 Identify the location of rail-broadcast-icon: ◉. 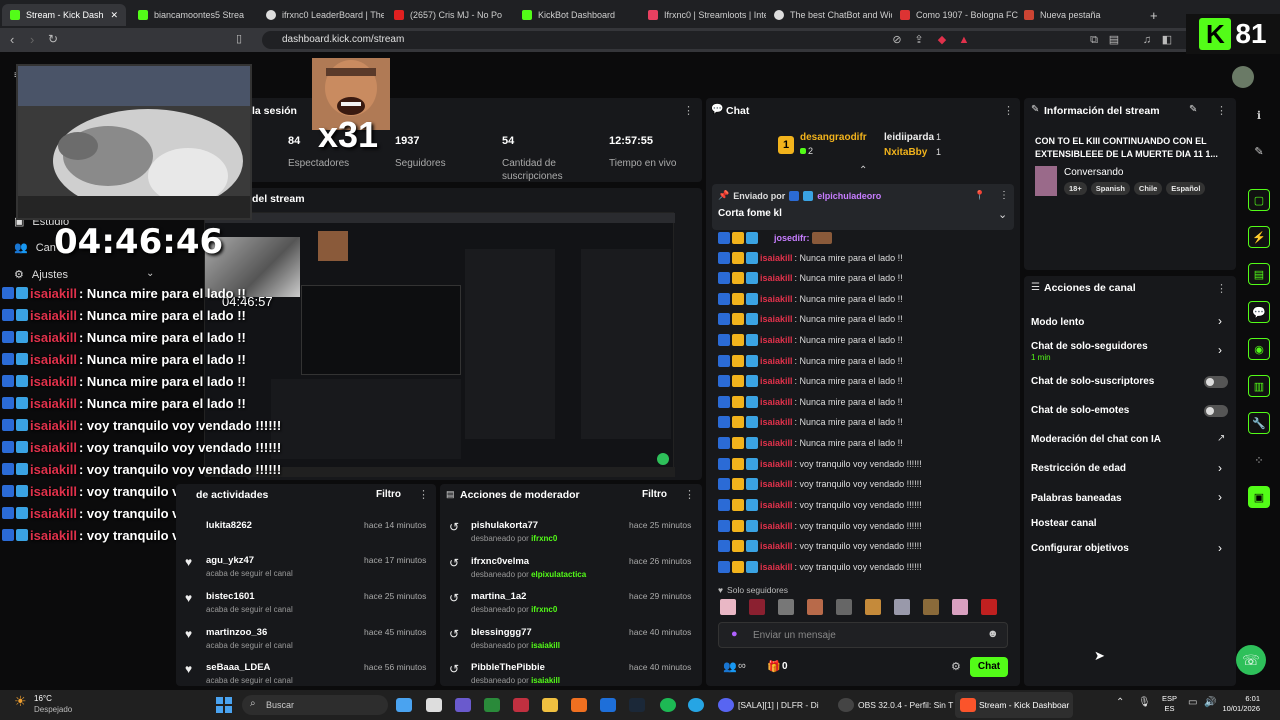
(1259, 349).